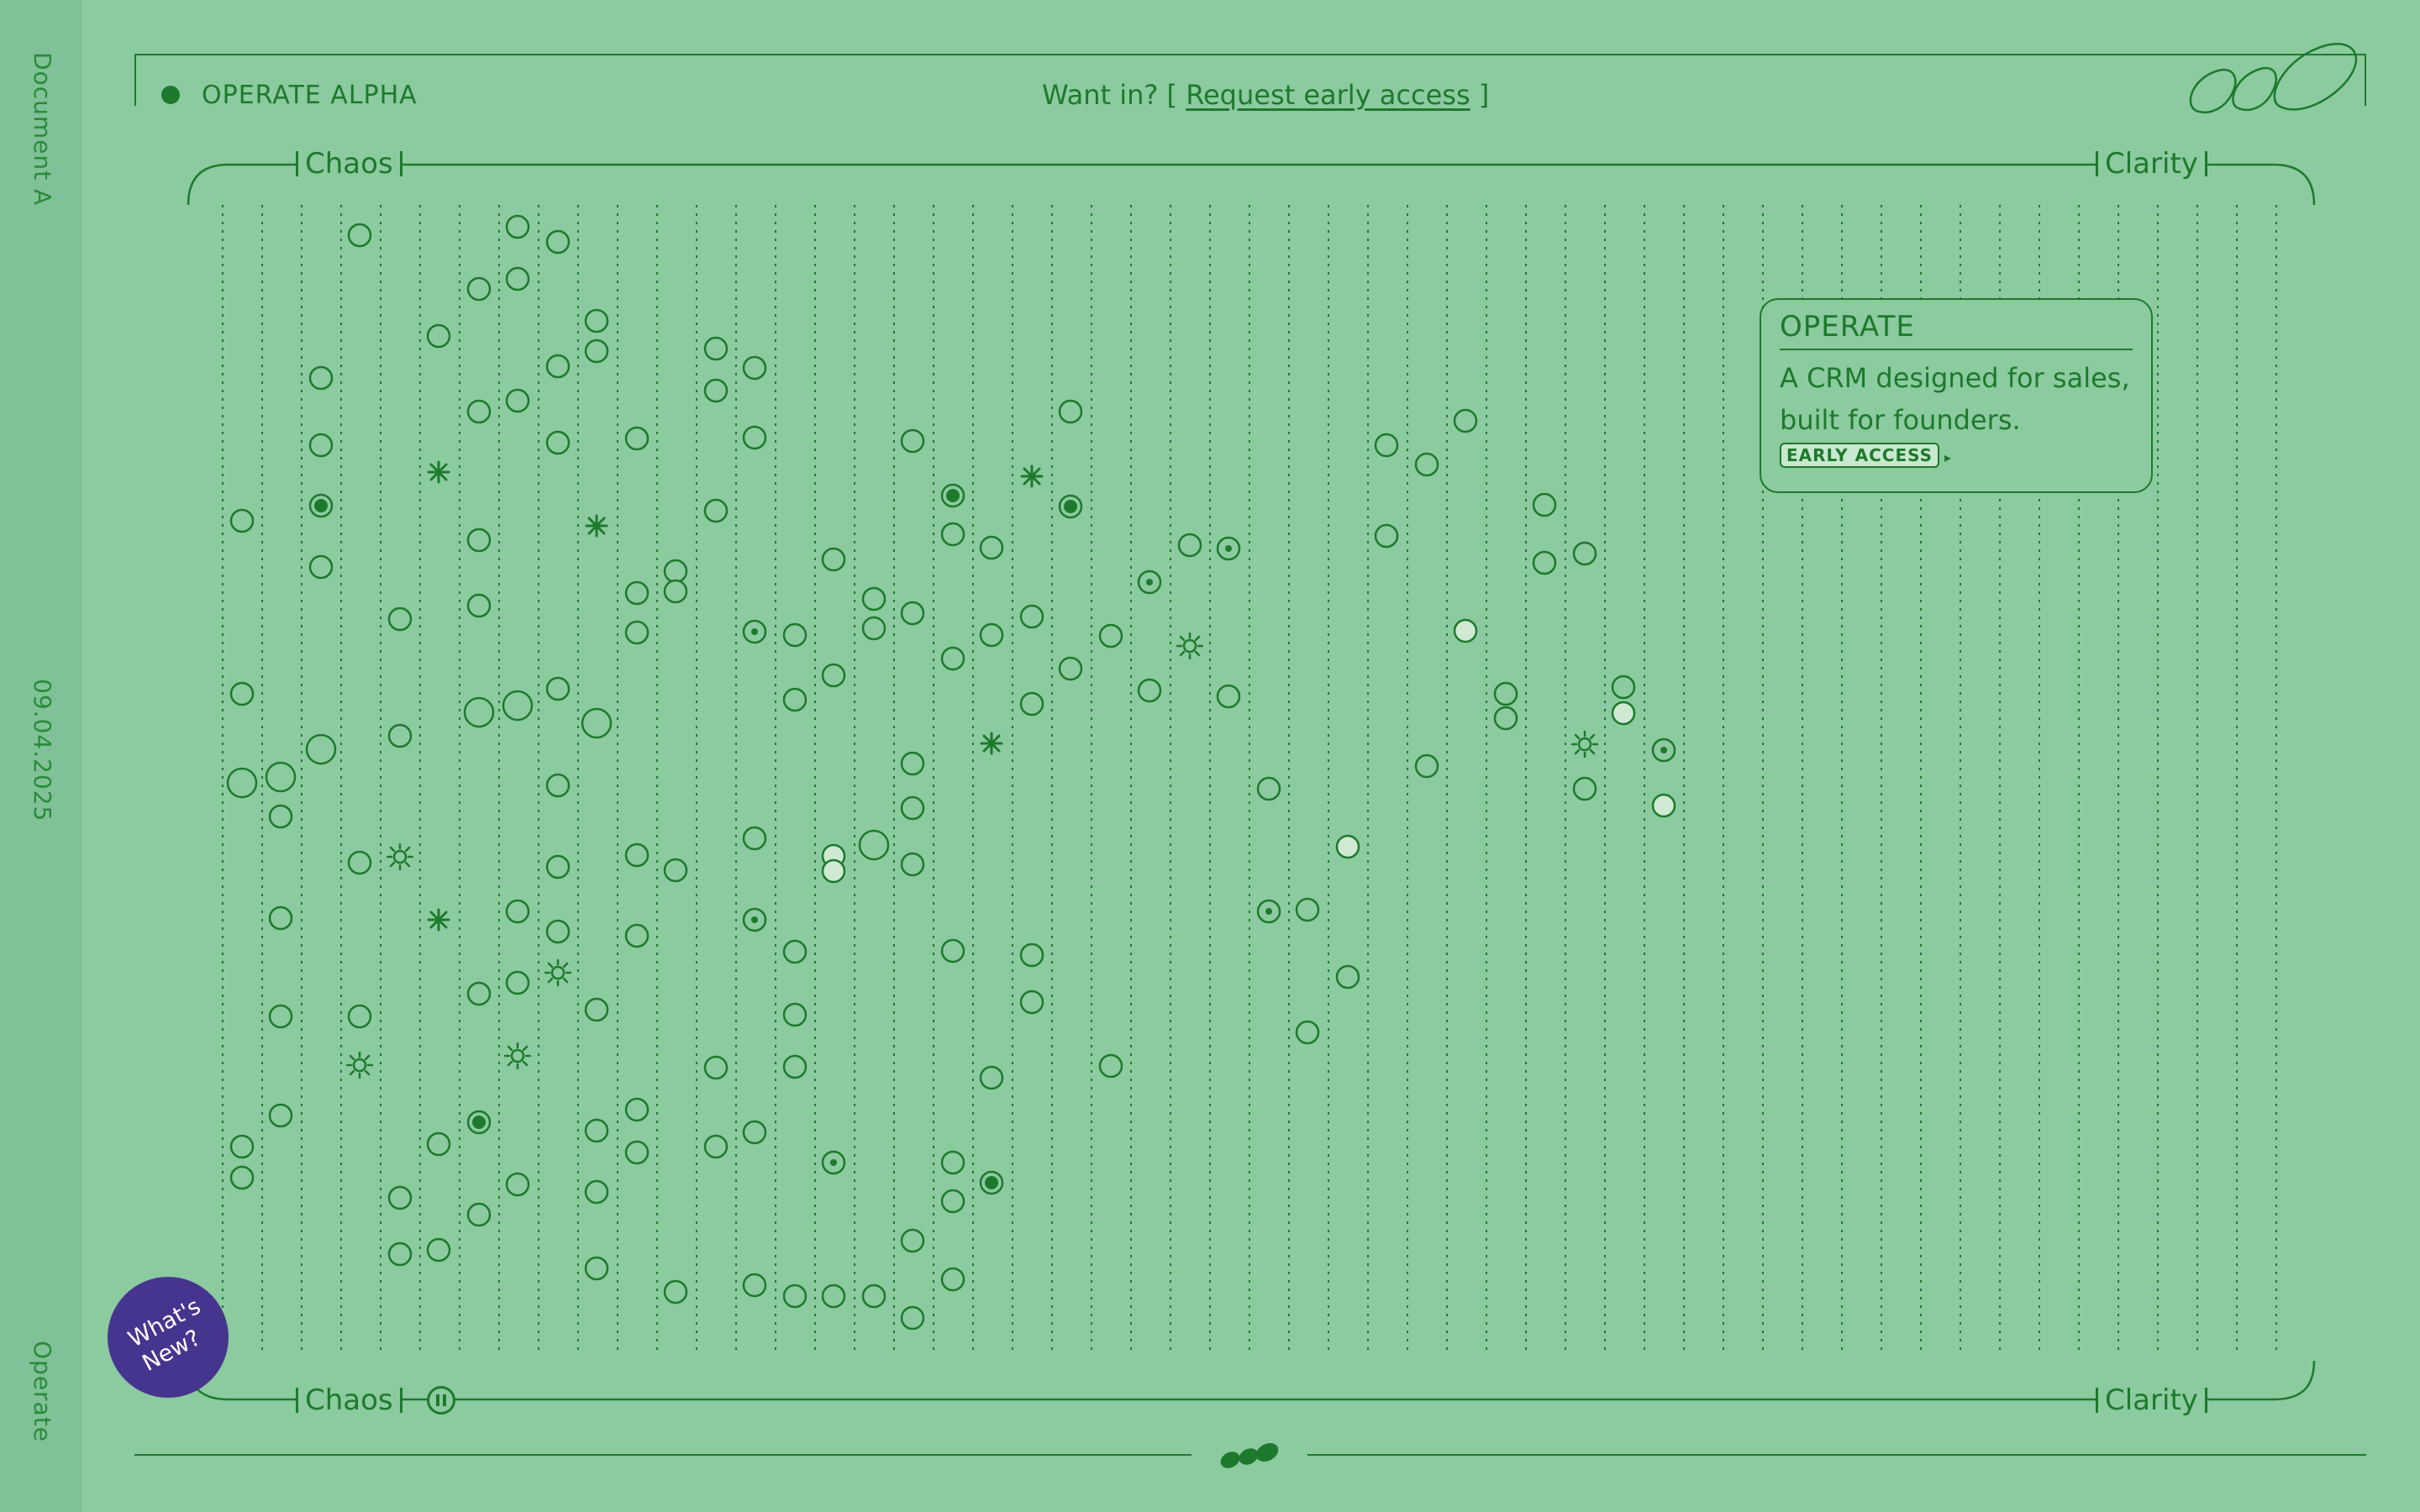 The width and height of the screenshot is (2420, 1512). What do you see at coordinates (2151, 1400) in the screenshot?
I see `clarity-label-bottom: Clarity` at bounding box center [2151, 1400].